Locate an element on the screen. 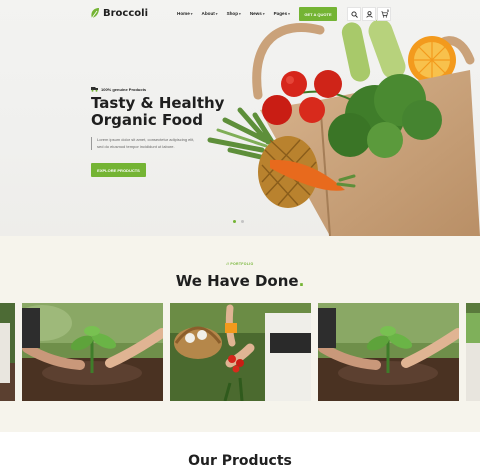  brand-name: Broccoli is located at coordinates (126, 13).